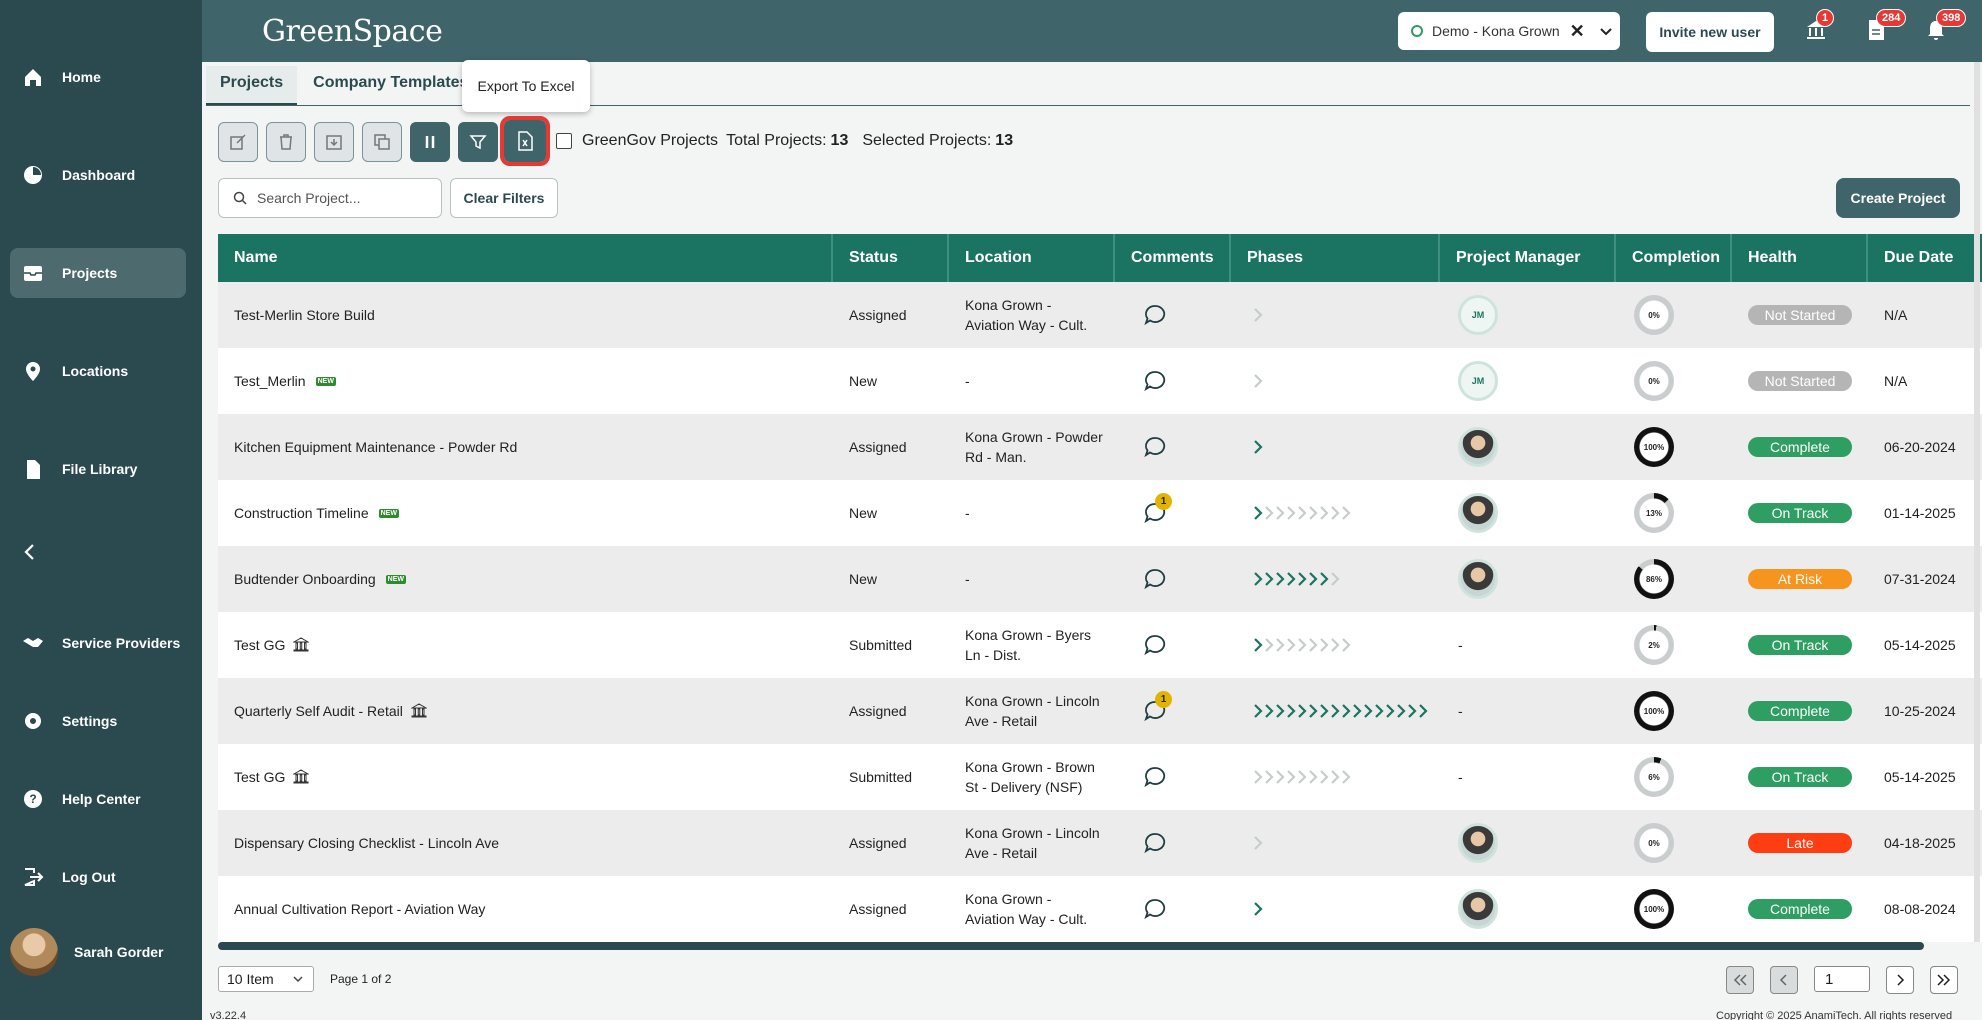 Image resolution: width=1982 pixels, height=1020 pixels. What do you see at coordinates (98, 877) in the screenshot?
I see `sidebar-item-log-out: Log Out` at bounding box center [98, 877].